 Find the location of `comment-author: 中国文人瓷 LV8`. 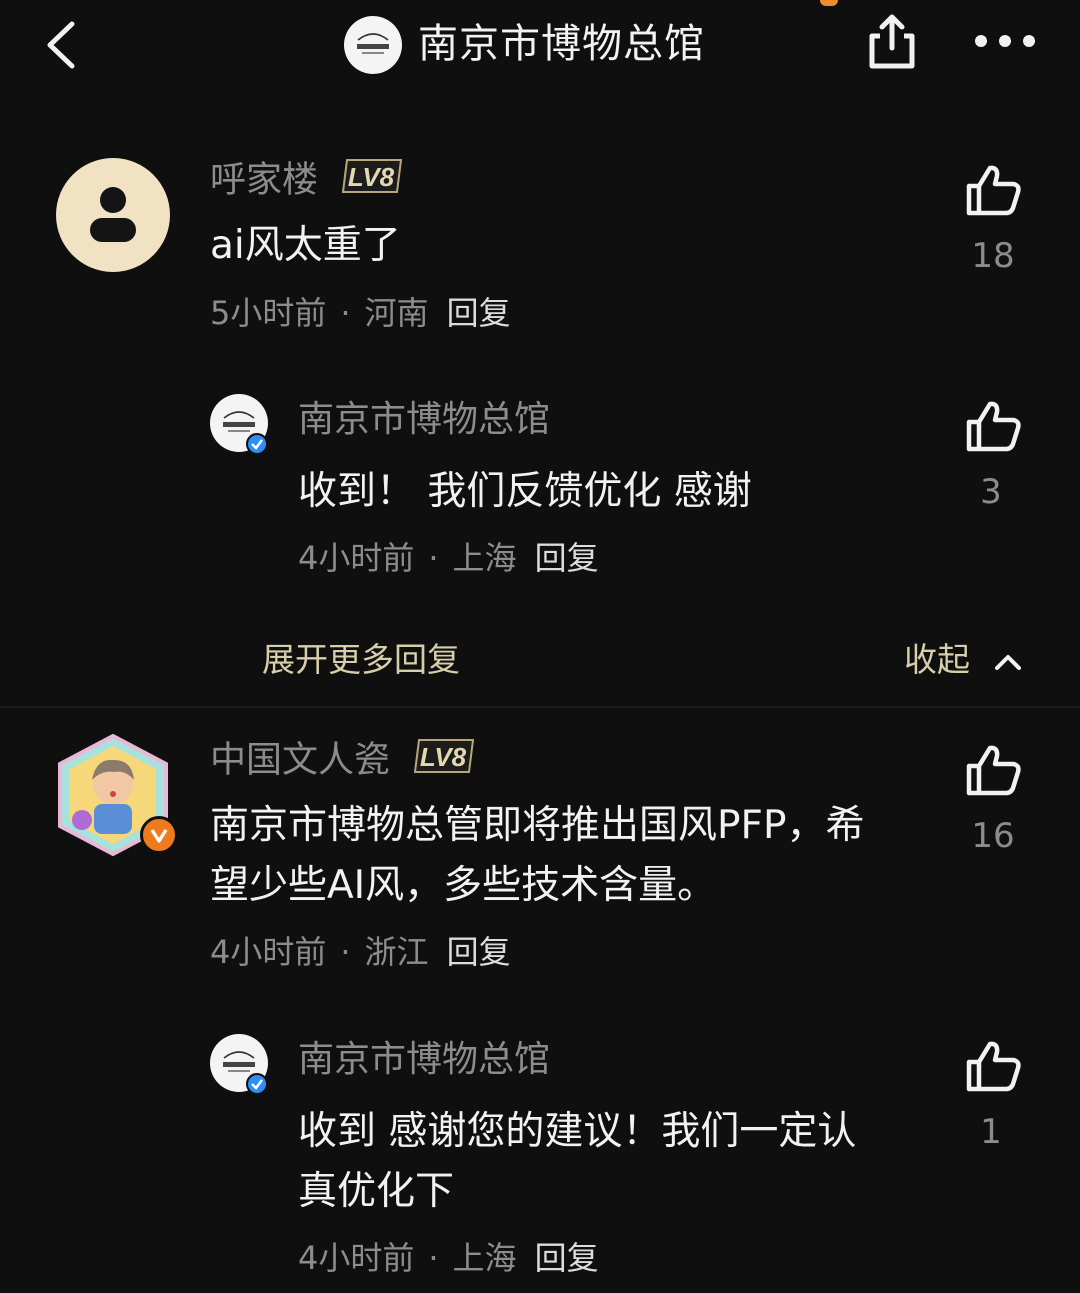

comment-author: 中国文人瓷 LV8 is located at coordinates (342, 761).